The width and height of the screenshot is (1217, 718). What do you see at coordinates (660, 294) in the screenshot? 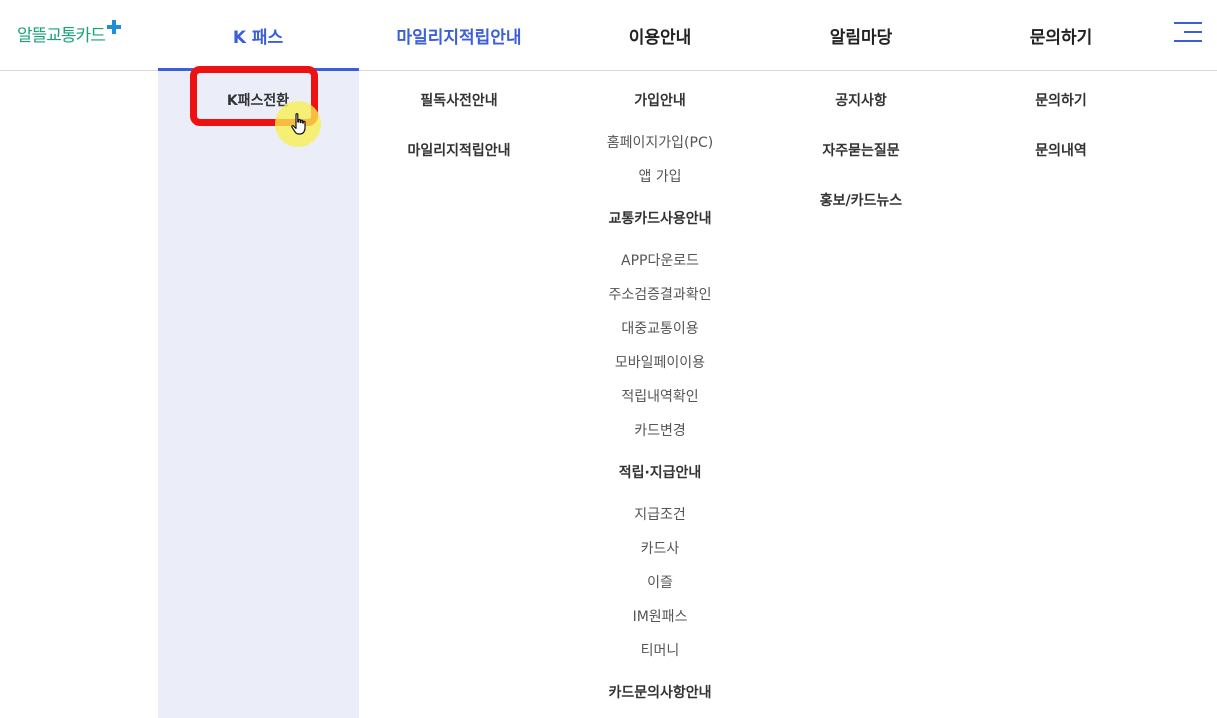
I see `menu-address-verify: 주소검증결과확인` at bounding box center [660, 294].